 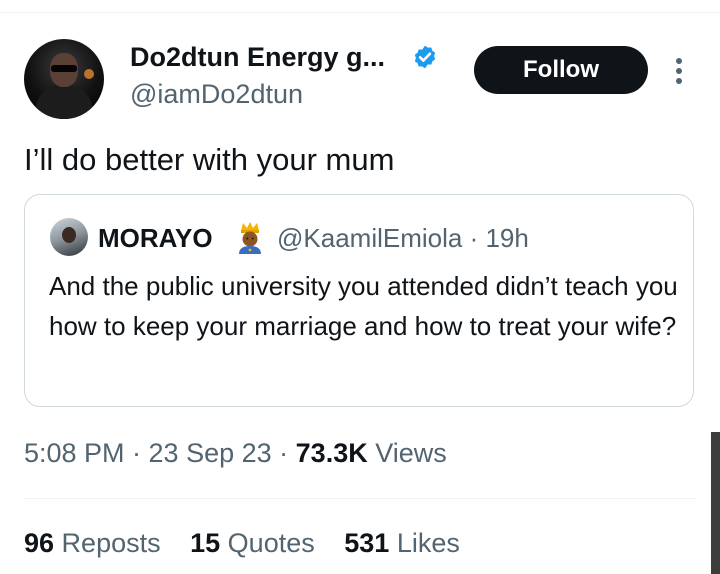 What do you see at coordinates (216, 94) in the screenshot?
I see `author-handle: @iamDo2dtun` at bounding box center [216, 94].